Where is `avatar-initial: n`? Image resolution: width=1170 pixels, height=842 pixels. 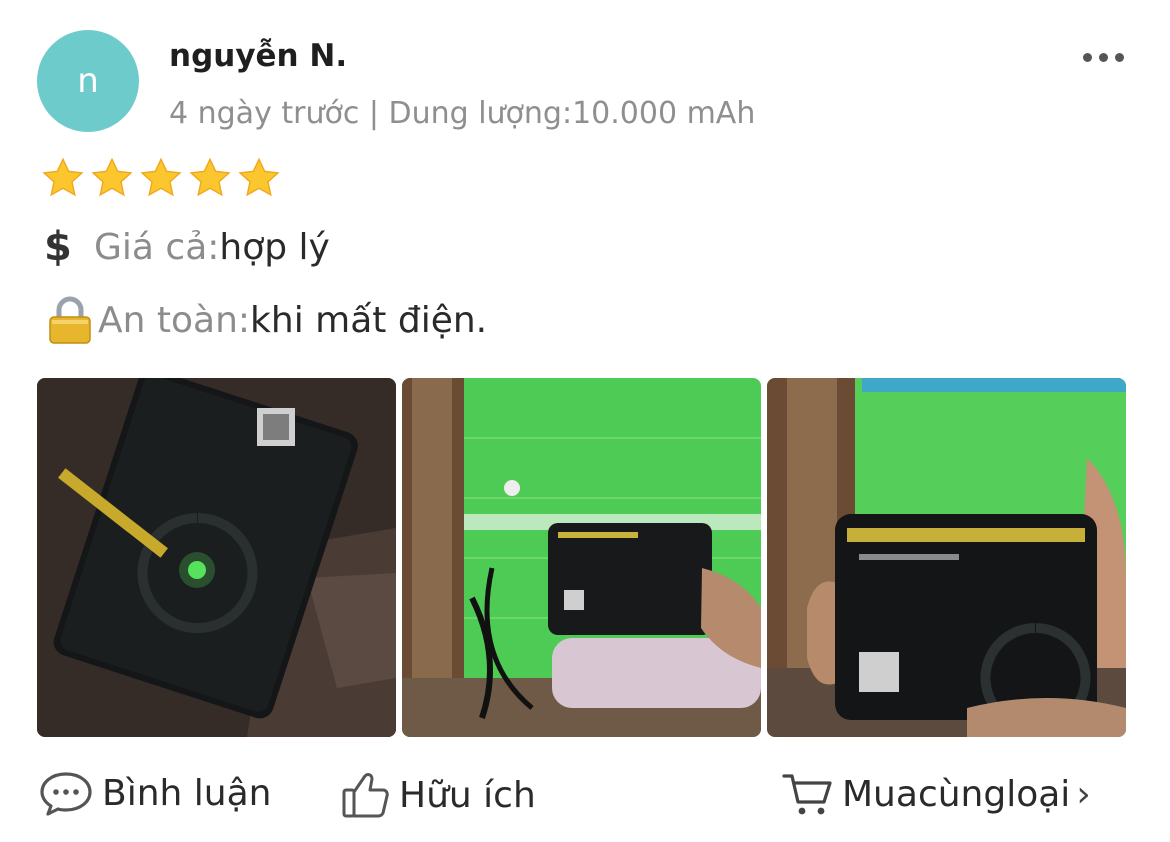
avatar-initial: n is located at coordinates (88, 81).